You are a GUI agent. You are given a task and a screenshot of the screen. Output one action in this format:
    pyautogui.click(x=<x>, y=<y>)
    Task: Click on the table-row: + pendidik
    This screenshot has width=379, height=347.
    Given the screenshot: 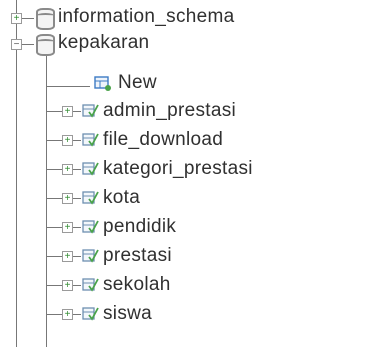 What is the action you would take?
    pyautogui.click(x=189, y=228)
    